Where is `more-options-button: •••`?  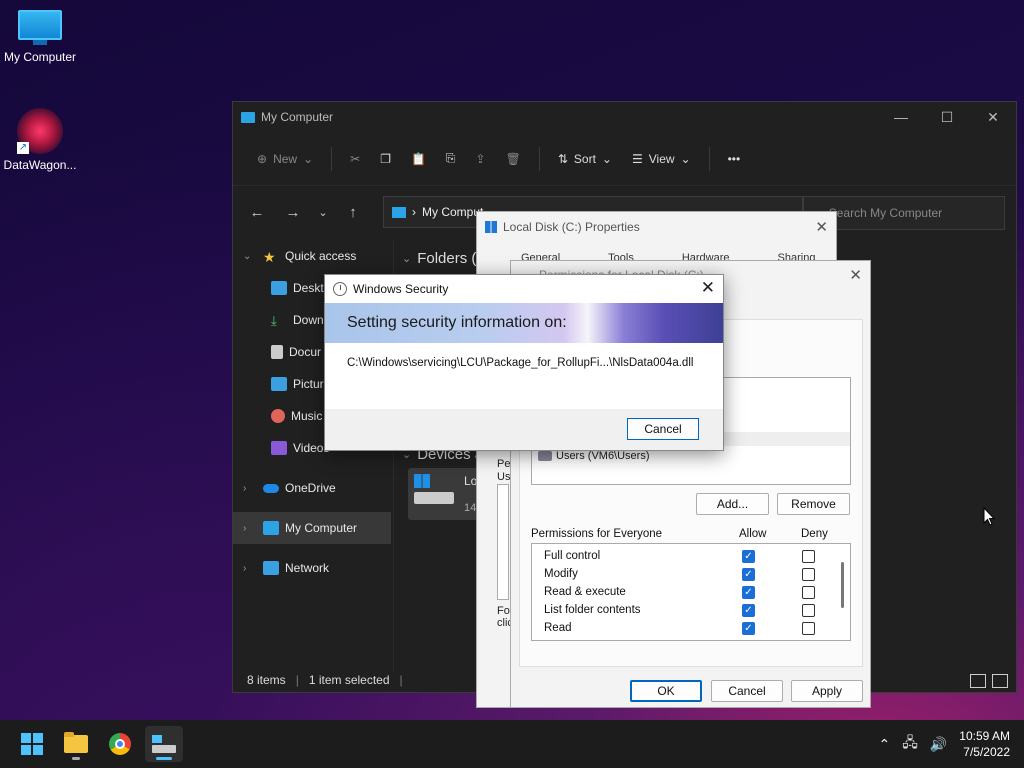 more-options-button: ••• is located at coordinates (734, 159).